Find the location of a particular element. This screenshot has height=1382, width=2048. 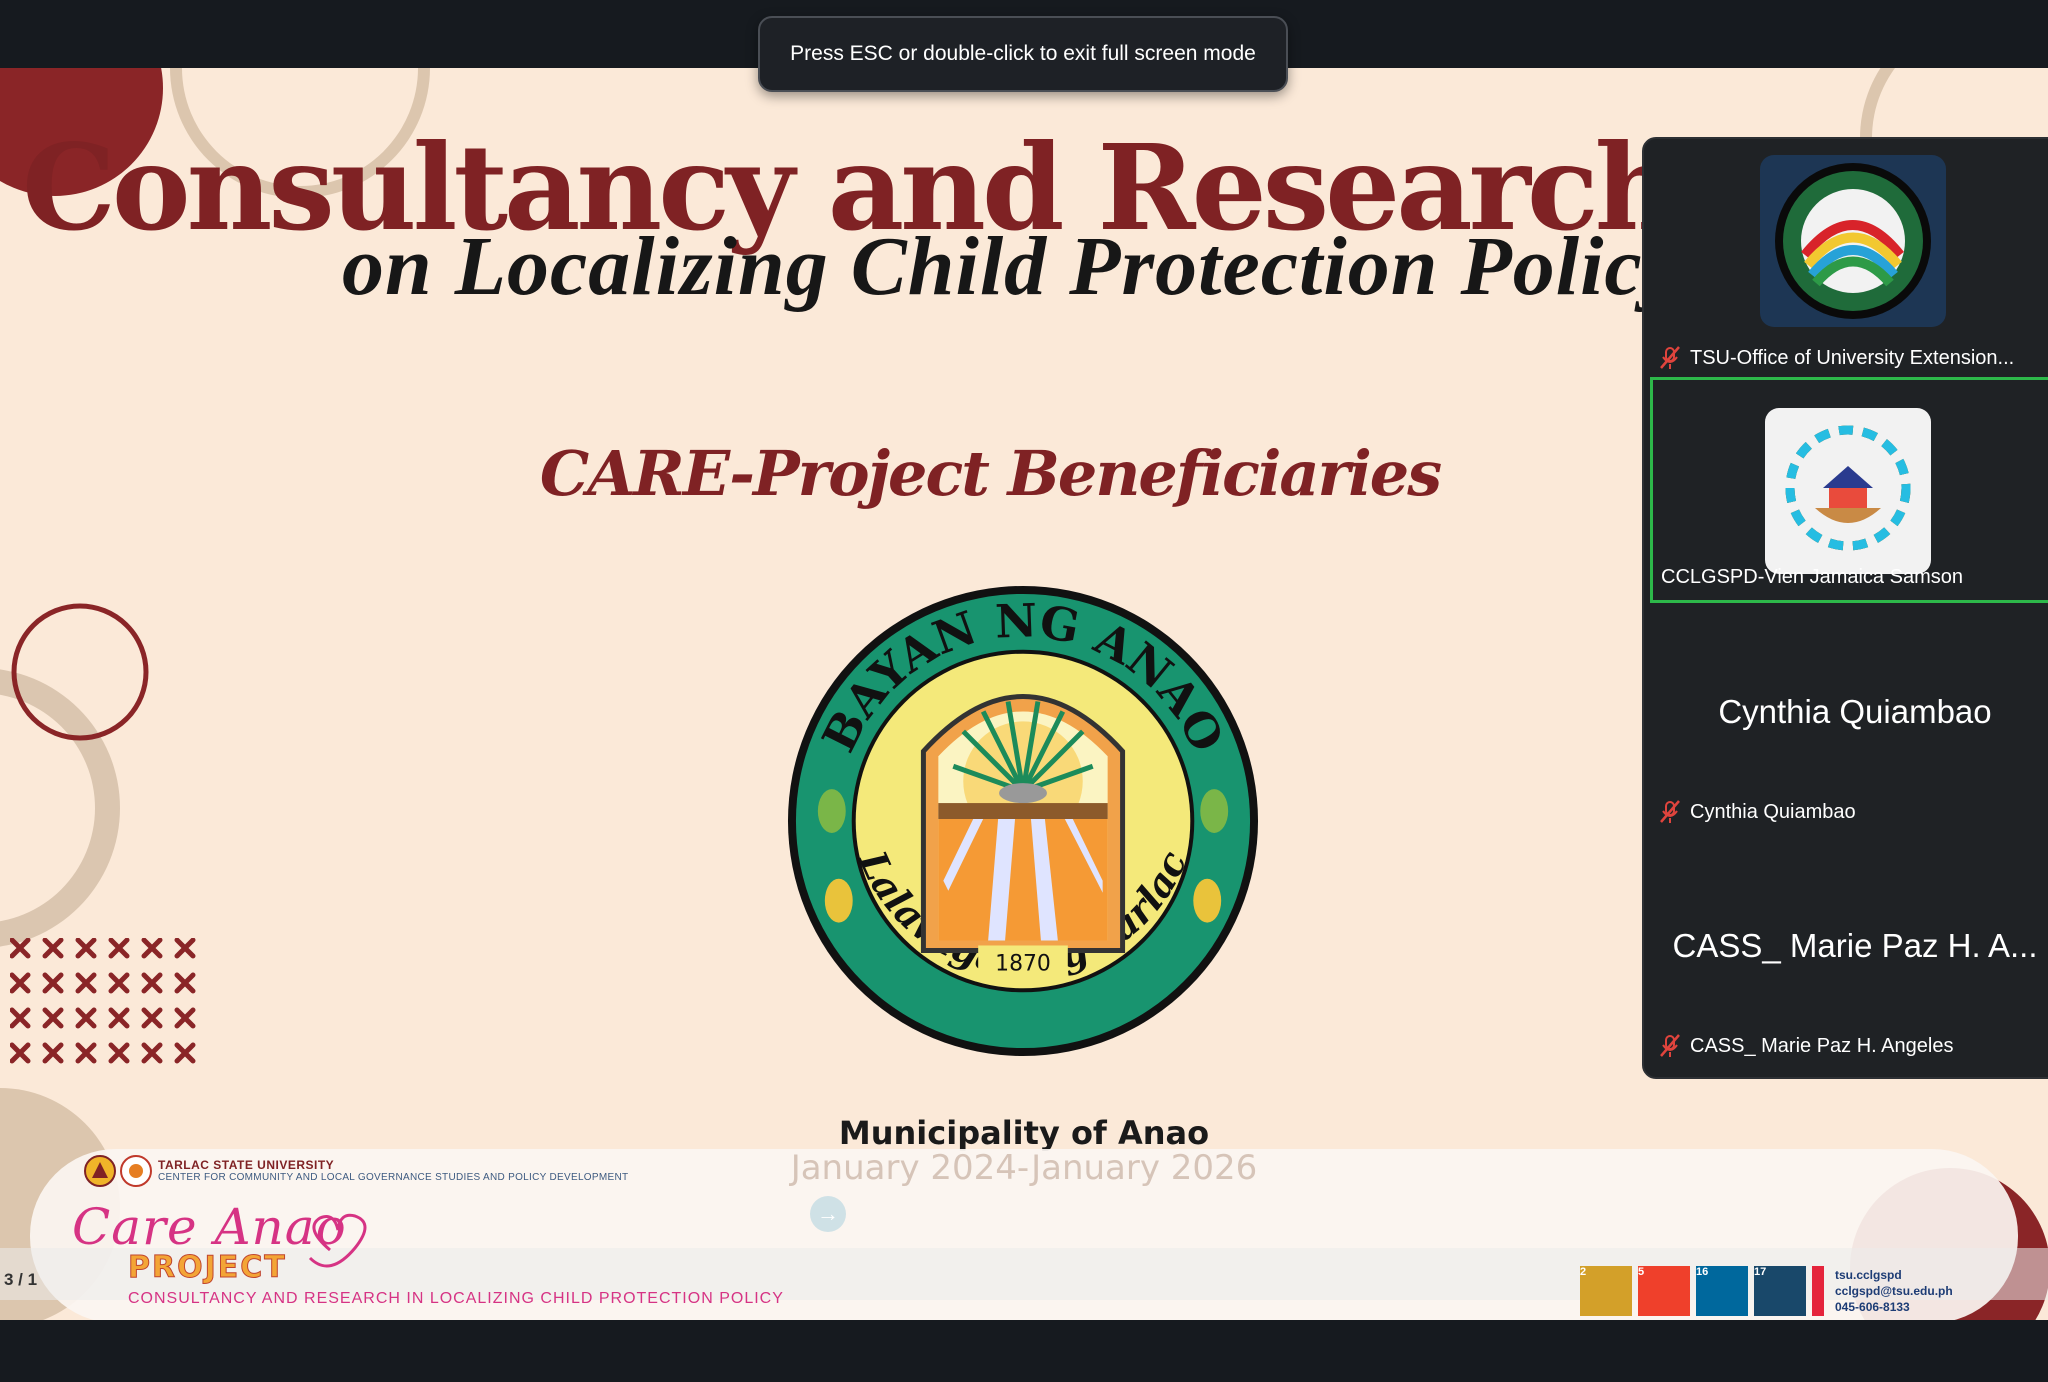

anao-municipal-seal: BAYAN NG ANAO Lalawigan ng Tarlac 1870 is located at coordinates (1023, 821).